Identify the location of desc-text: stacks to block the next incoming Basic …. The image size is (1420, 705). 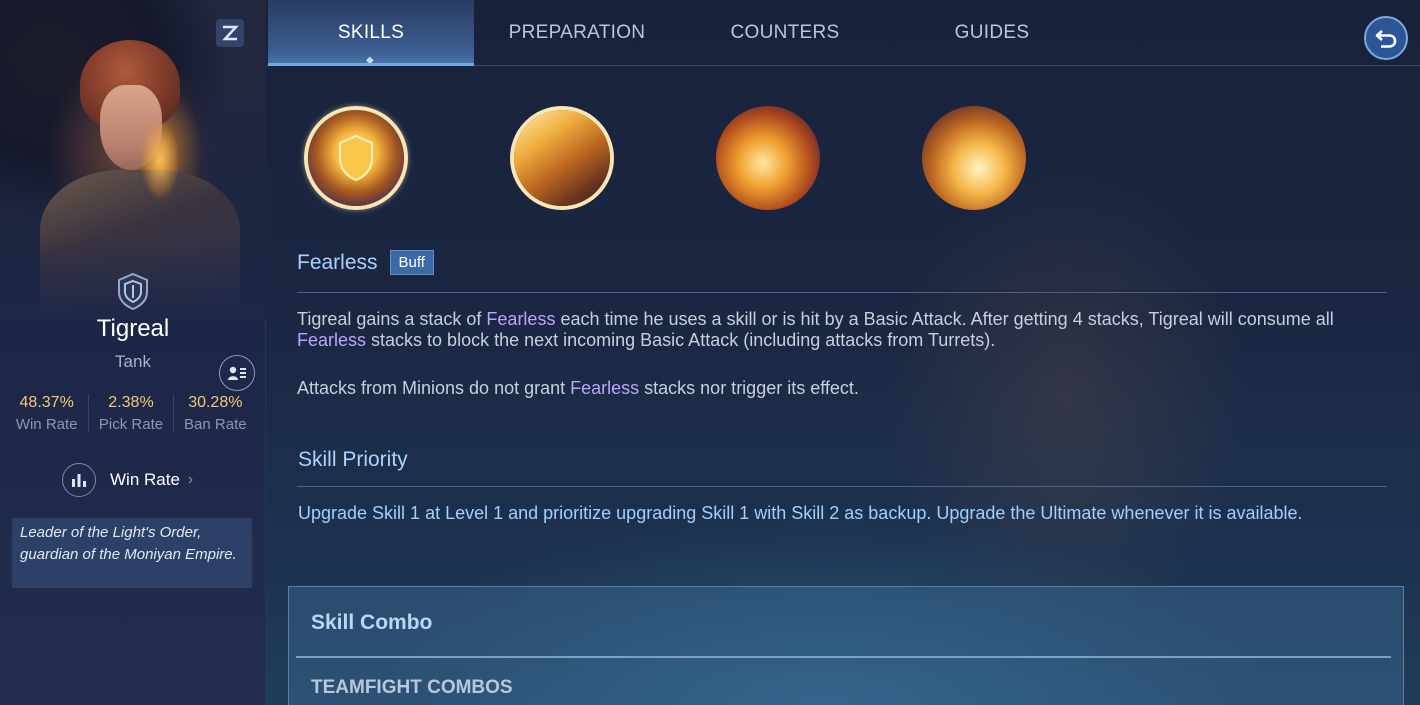
(681, 340).